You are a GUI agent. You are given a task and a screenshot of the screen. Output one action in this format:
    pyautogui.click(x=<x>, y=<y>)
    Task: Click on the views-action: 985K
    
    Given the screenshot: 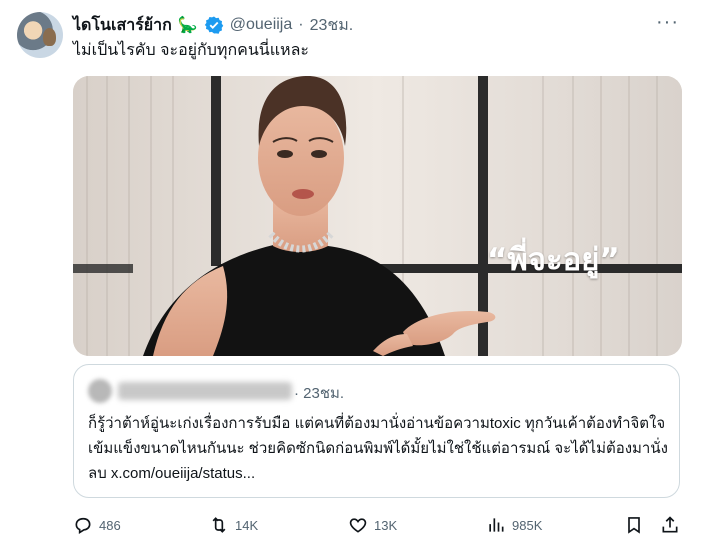 What is the action you would take?
    pyautogui.click(x=514, y=525)
    